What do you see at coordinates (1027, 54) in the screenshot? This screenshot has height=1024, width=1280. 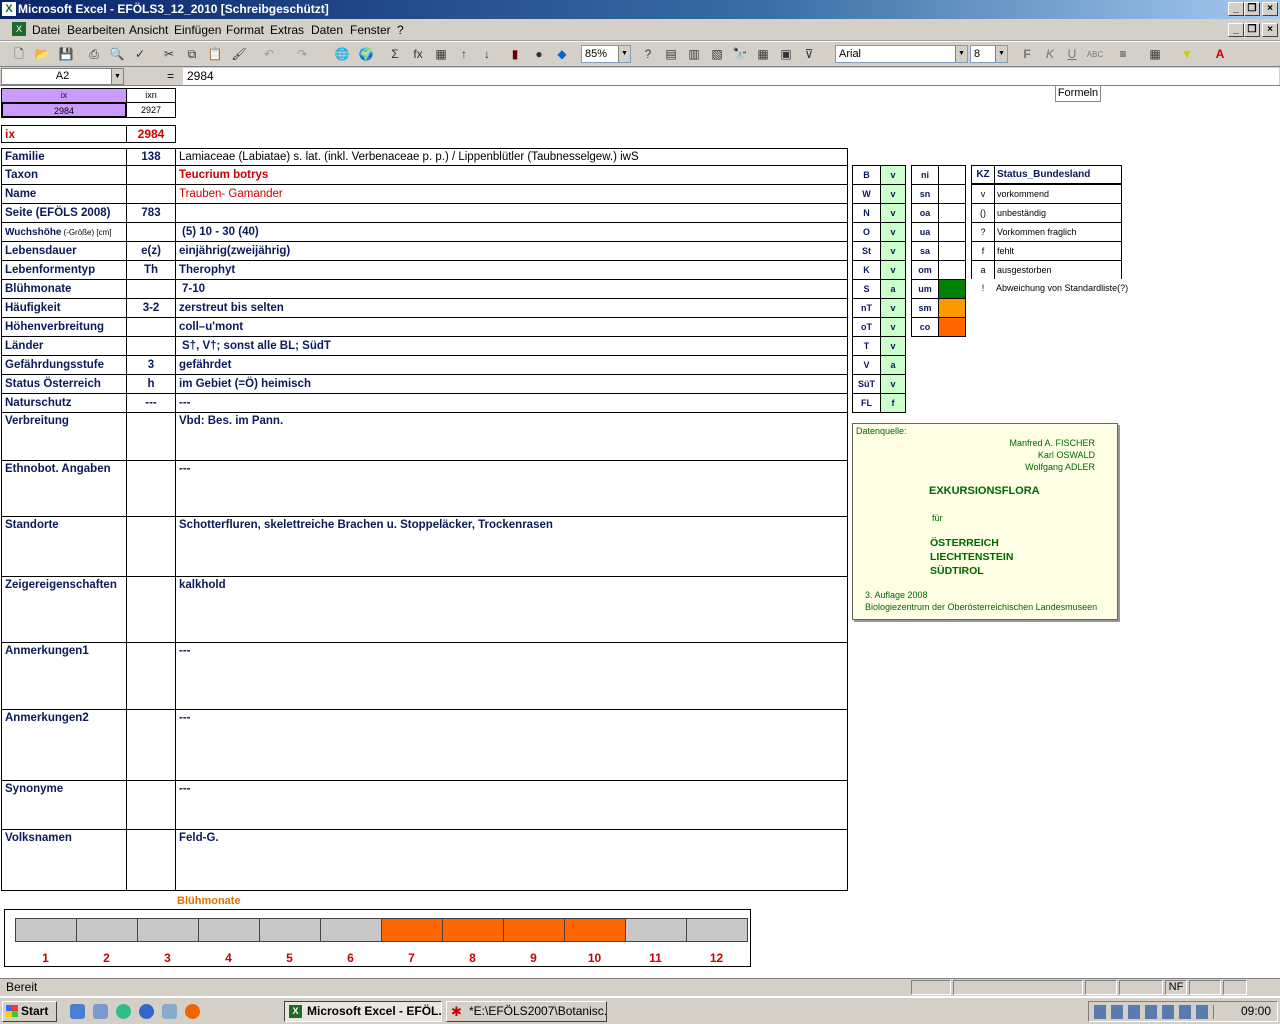 I see `bold-icon: F` at bounding box center [1027, 54].